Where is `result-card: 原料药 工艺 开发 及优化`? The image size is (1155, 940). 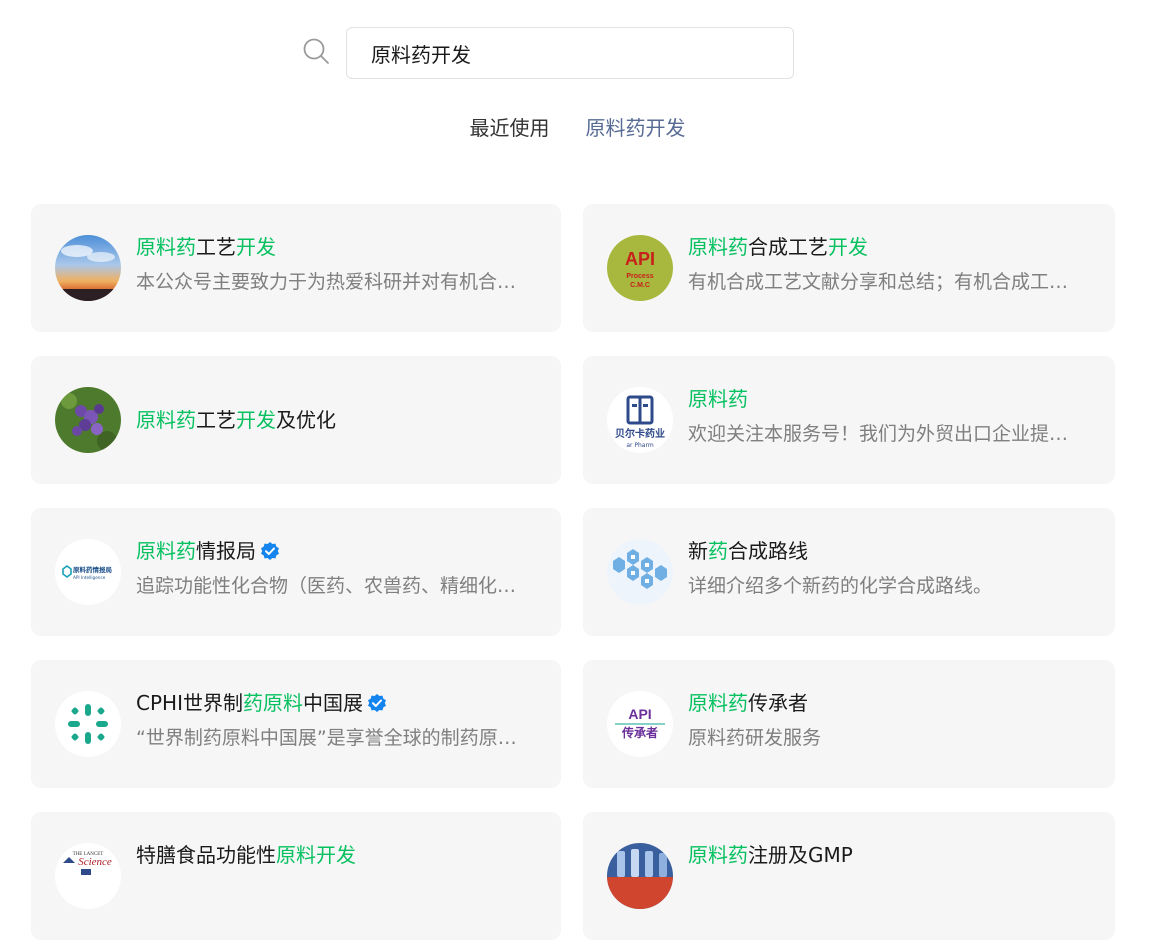
result-card: 原料药 工艺 开发 及优化 is located at coordinates (296, 420).